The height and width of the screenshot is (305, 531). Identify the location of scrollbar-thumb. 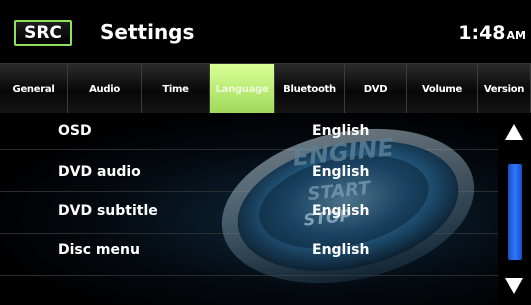
(515, 212).